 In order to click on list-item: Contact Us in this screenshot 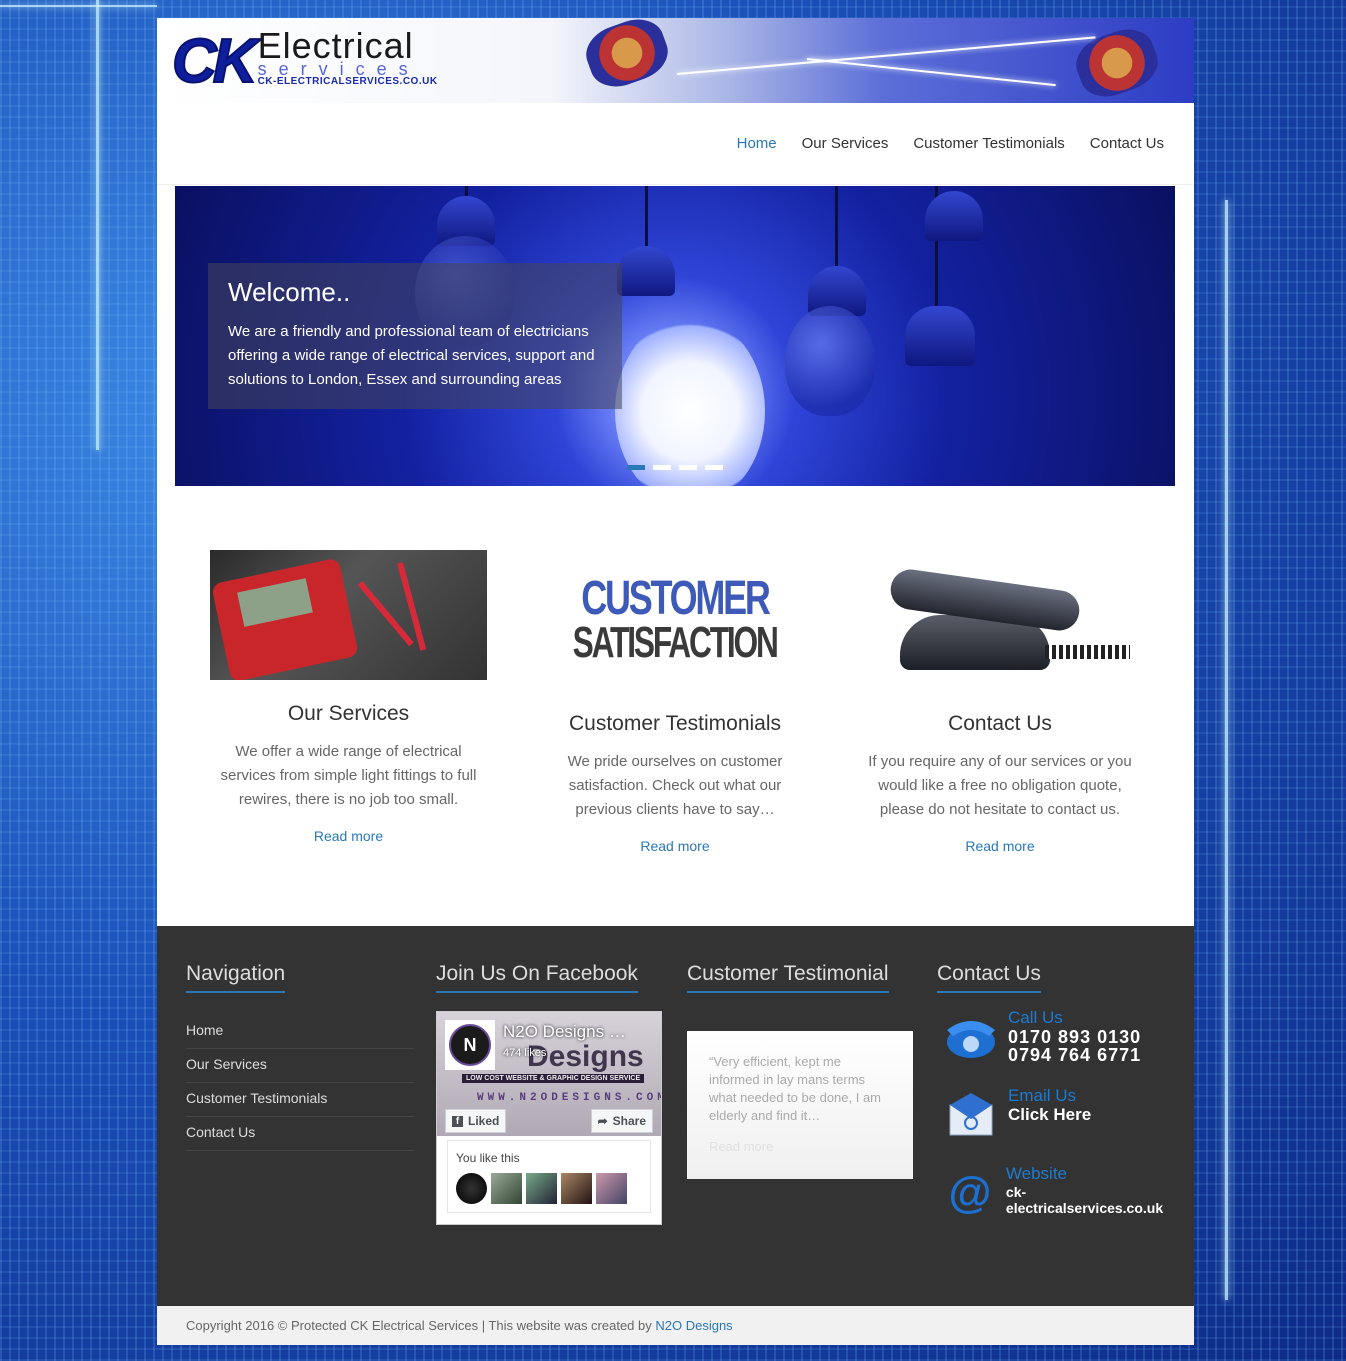, I will do `click(300, 1134)`.